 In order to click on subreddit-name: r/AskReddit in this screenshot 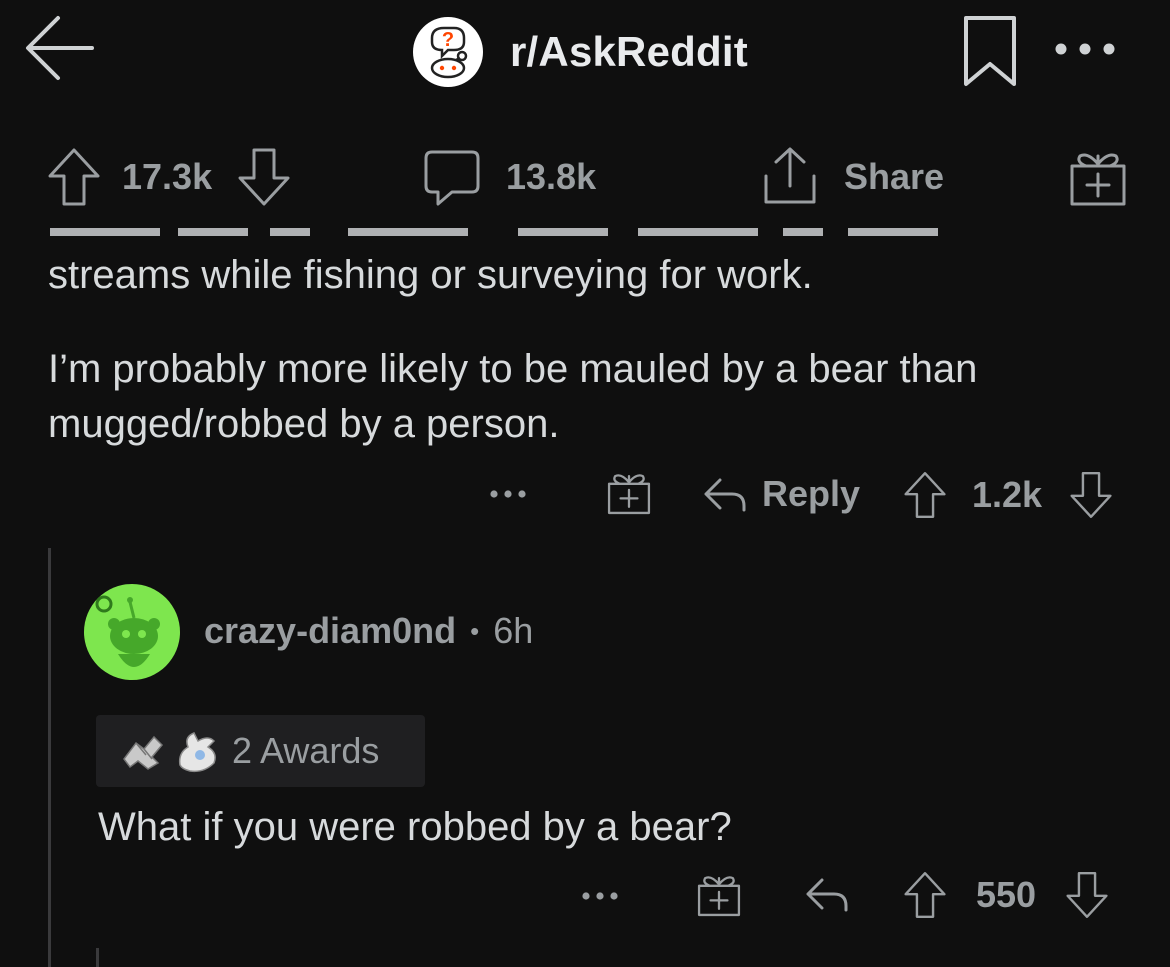, I will do `click(629, 51)`.